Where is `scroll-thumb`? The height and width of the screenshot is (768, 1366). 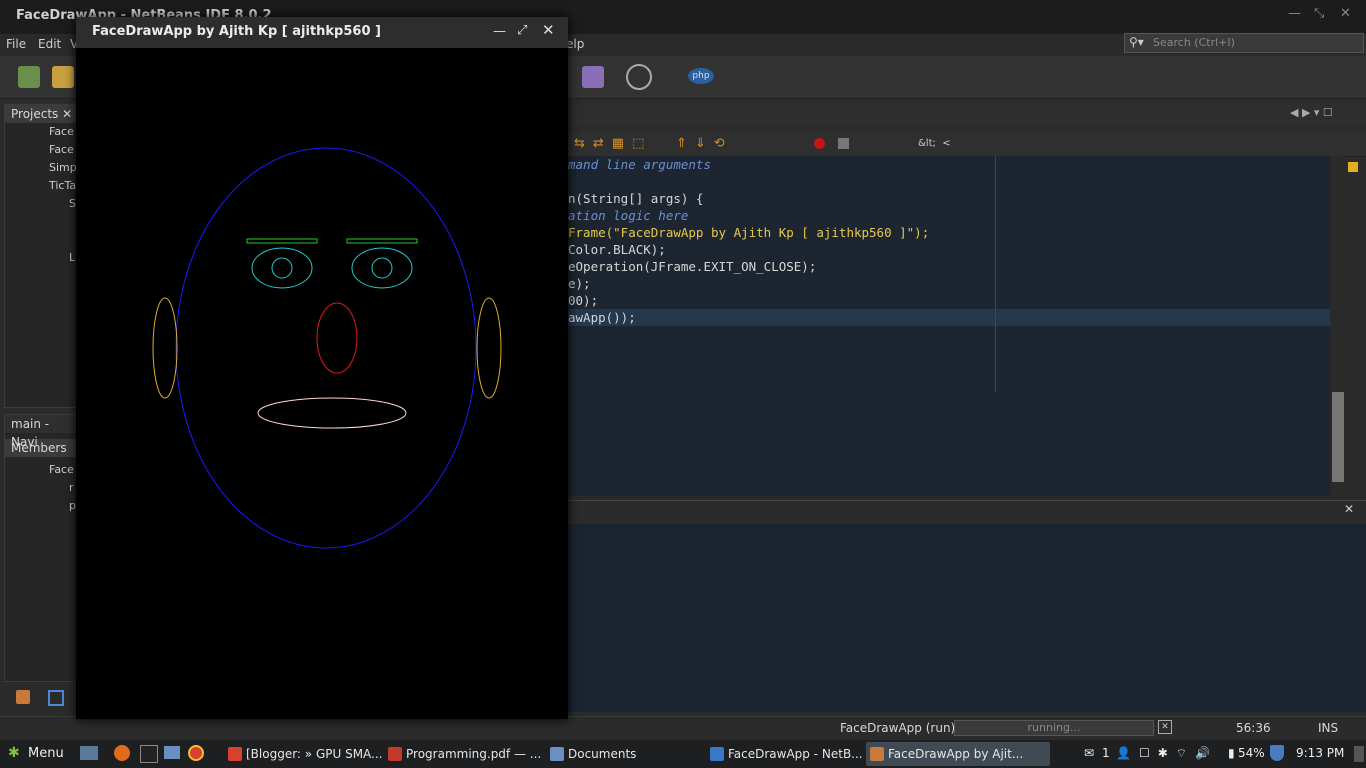
scroll-thumb is located at coordinates (1338, 437).